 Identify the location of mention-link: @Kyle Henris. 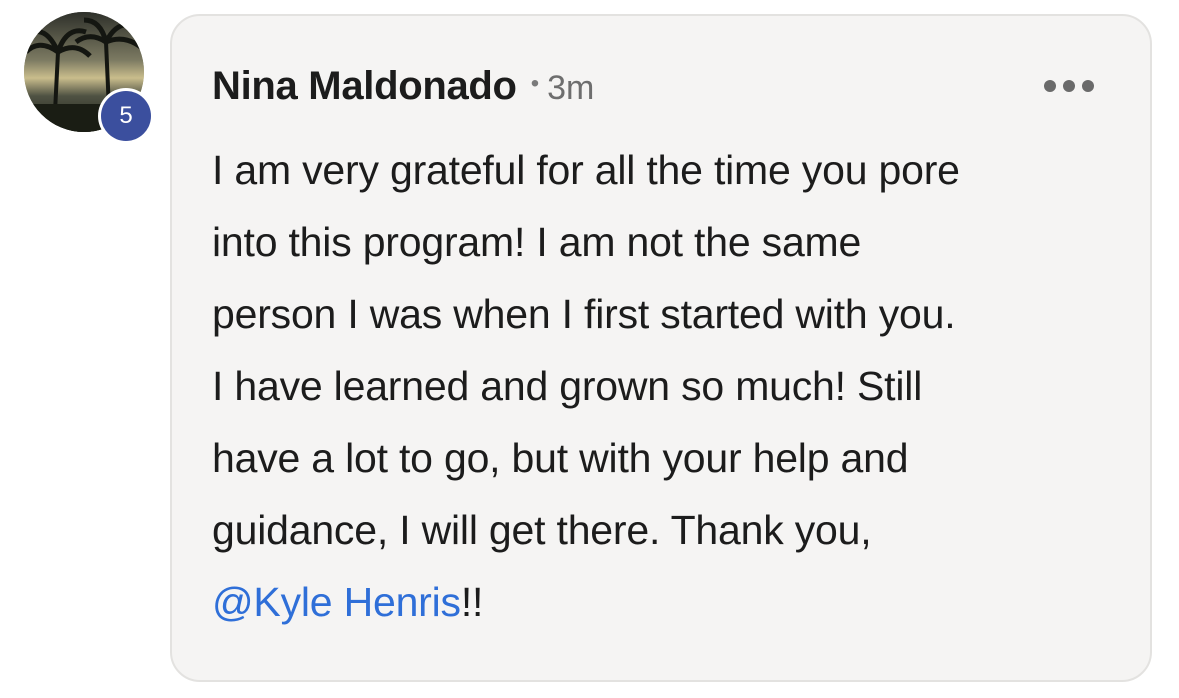
(336, 602).